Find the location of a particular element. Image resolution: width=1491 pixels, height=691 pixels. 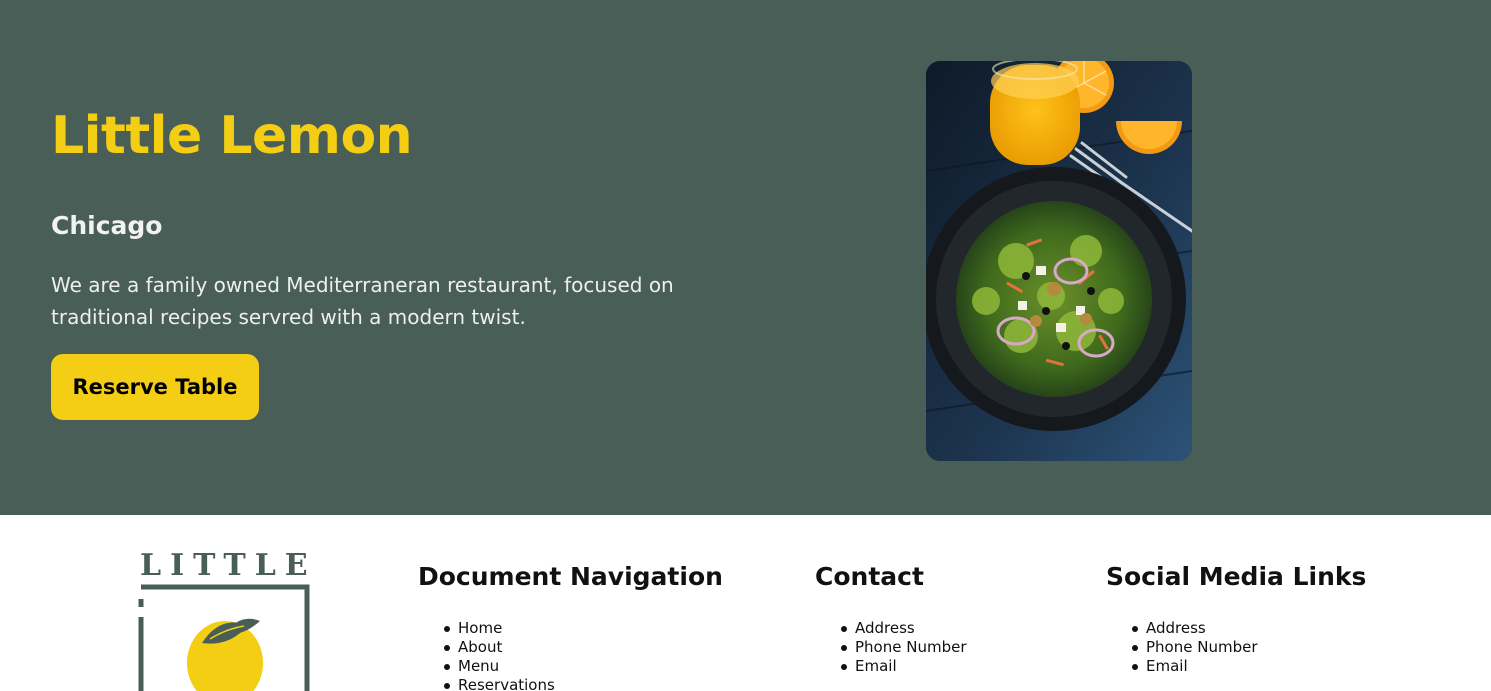

contact-heading: Contact is located at coordinates (869, 576).